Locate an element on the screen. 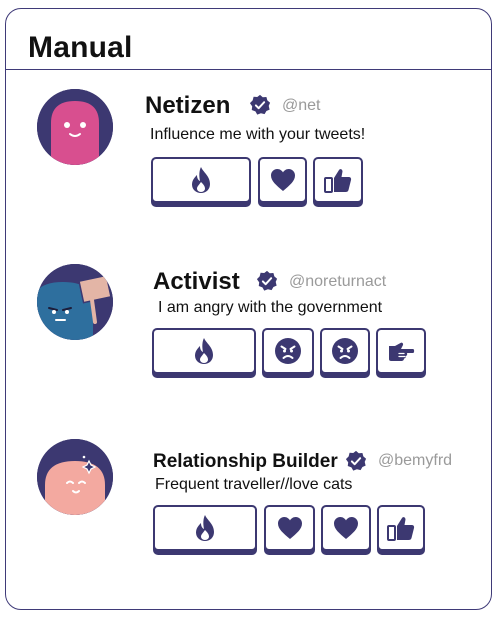 This screenshot has height=624, width=500. card-title: Manual is located at coordinates (80, 47).